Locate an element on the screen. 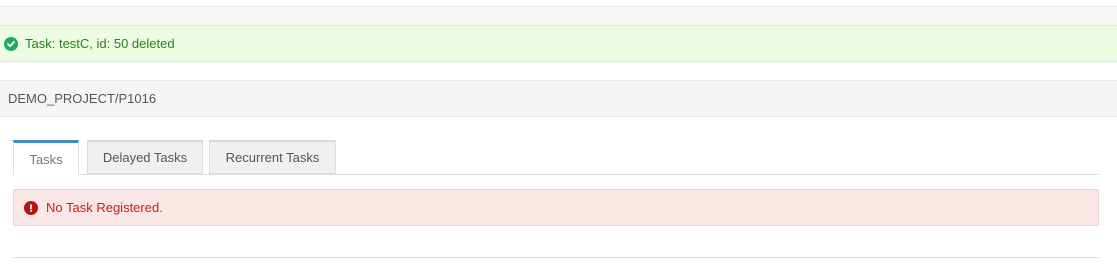 This screenshot has width=1117, height=269. tab-recurrent-tasks: Recurrent Tasks is located at coordinates (272, 157).